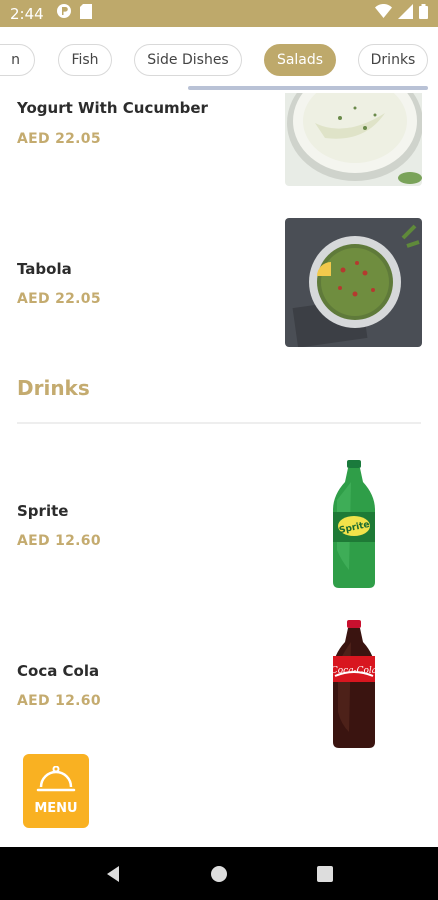  Describe the element at coordinates (308, 88) in the screenshot. I see `tab-scroll-indicator` at that location.